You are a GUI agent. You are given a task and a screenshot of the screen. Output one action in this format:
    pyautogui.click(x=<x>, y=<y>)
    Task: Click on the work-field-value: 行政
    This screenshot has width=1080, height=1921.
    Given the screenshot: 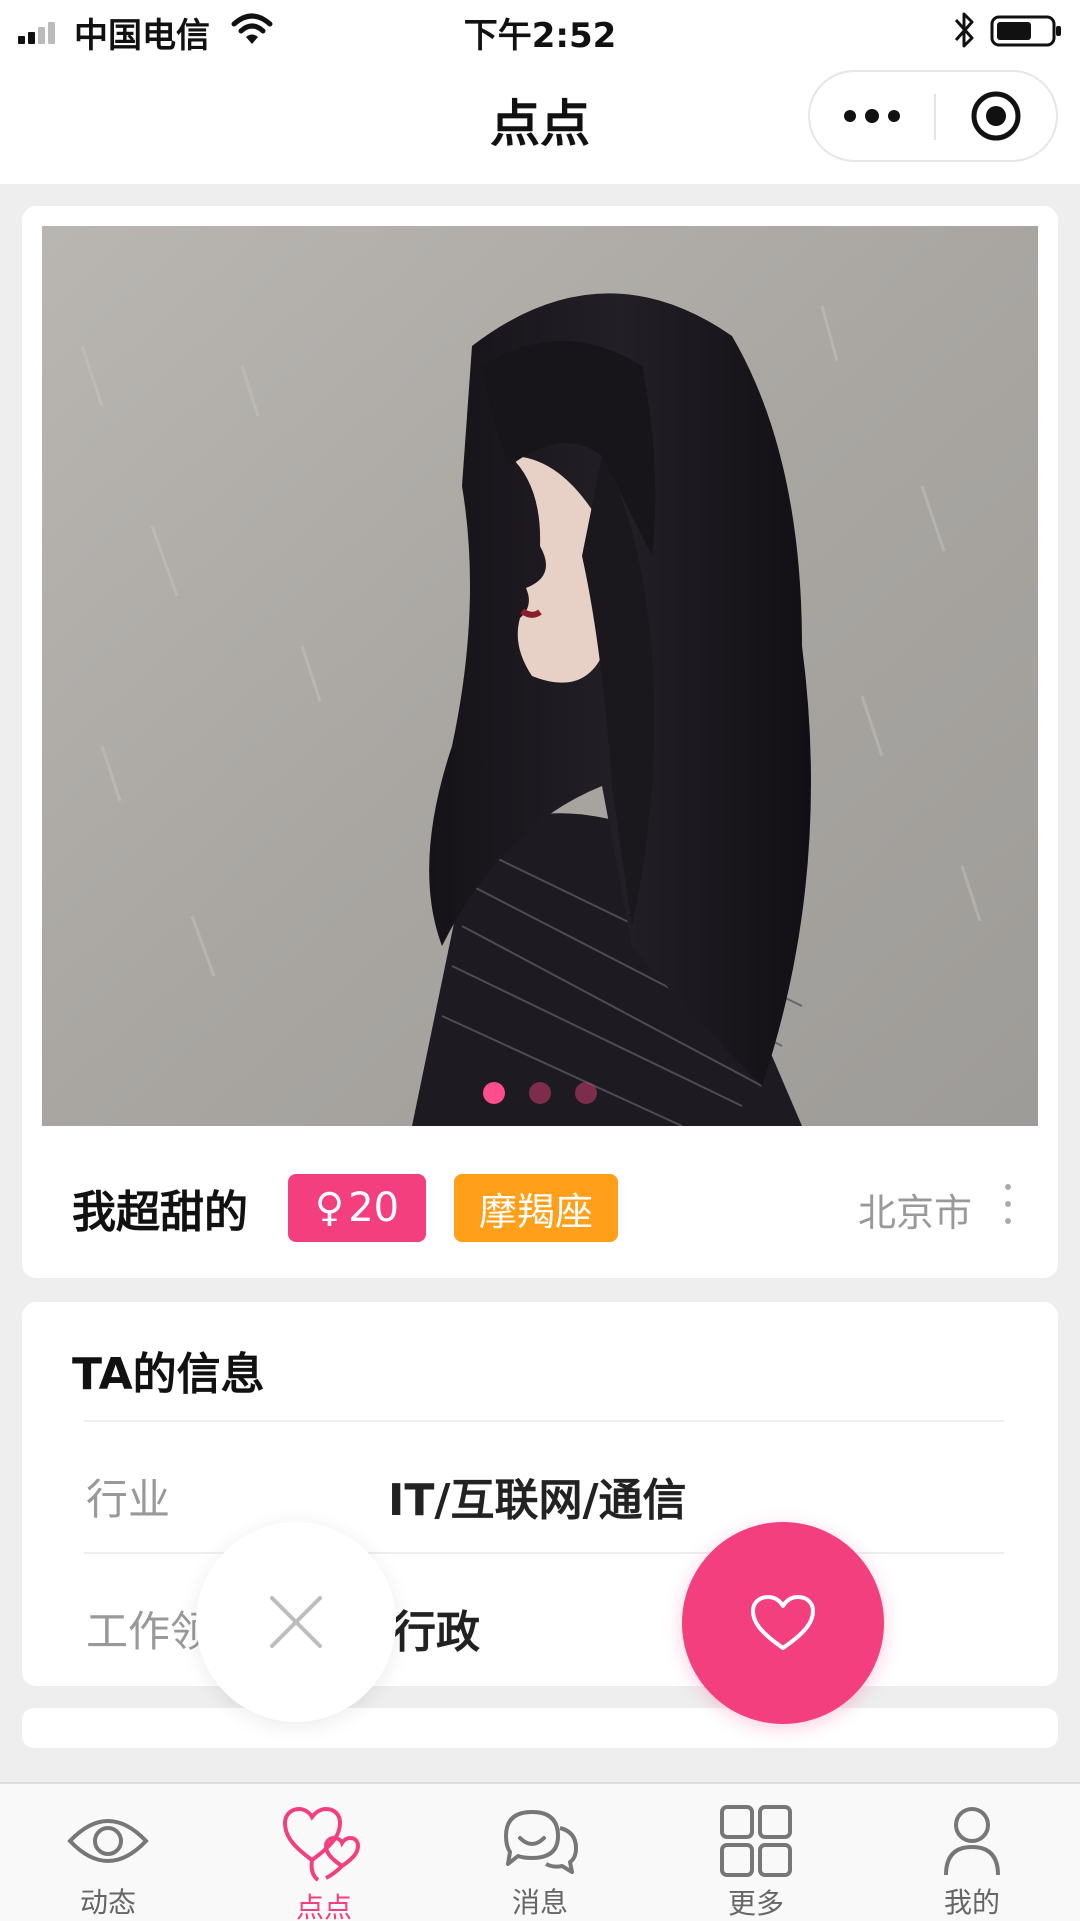 What is the action you would take?
    pyautogui.click(x=436, y=1632)
    